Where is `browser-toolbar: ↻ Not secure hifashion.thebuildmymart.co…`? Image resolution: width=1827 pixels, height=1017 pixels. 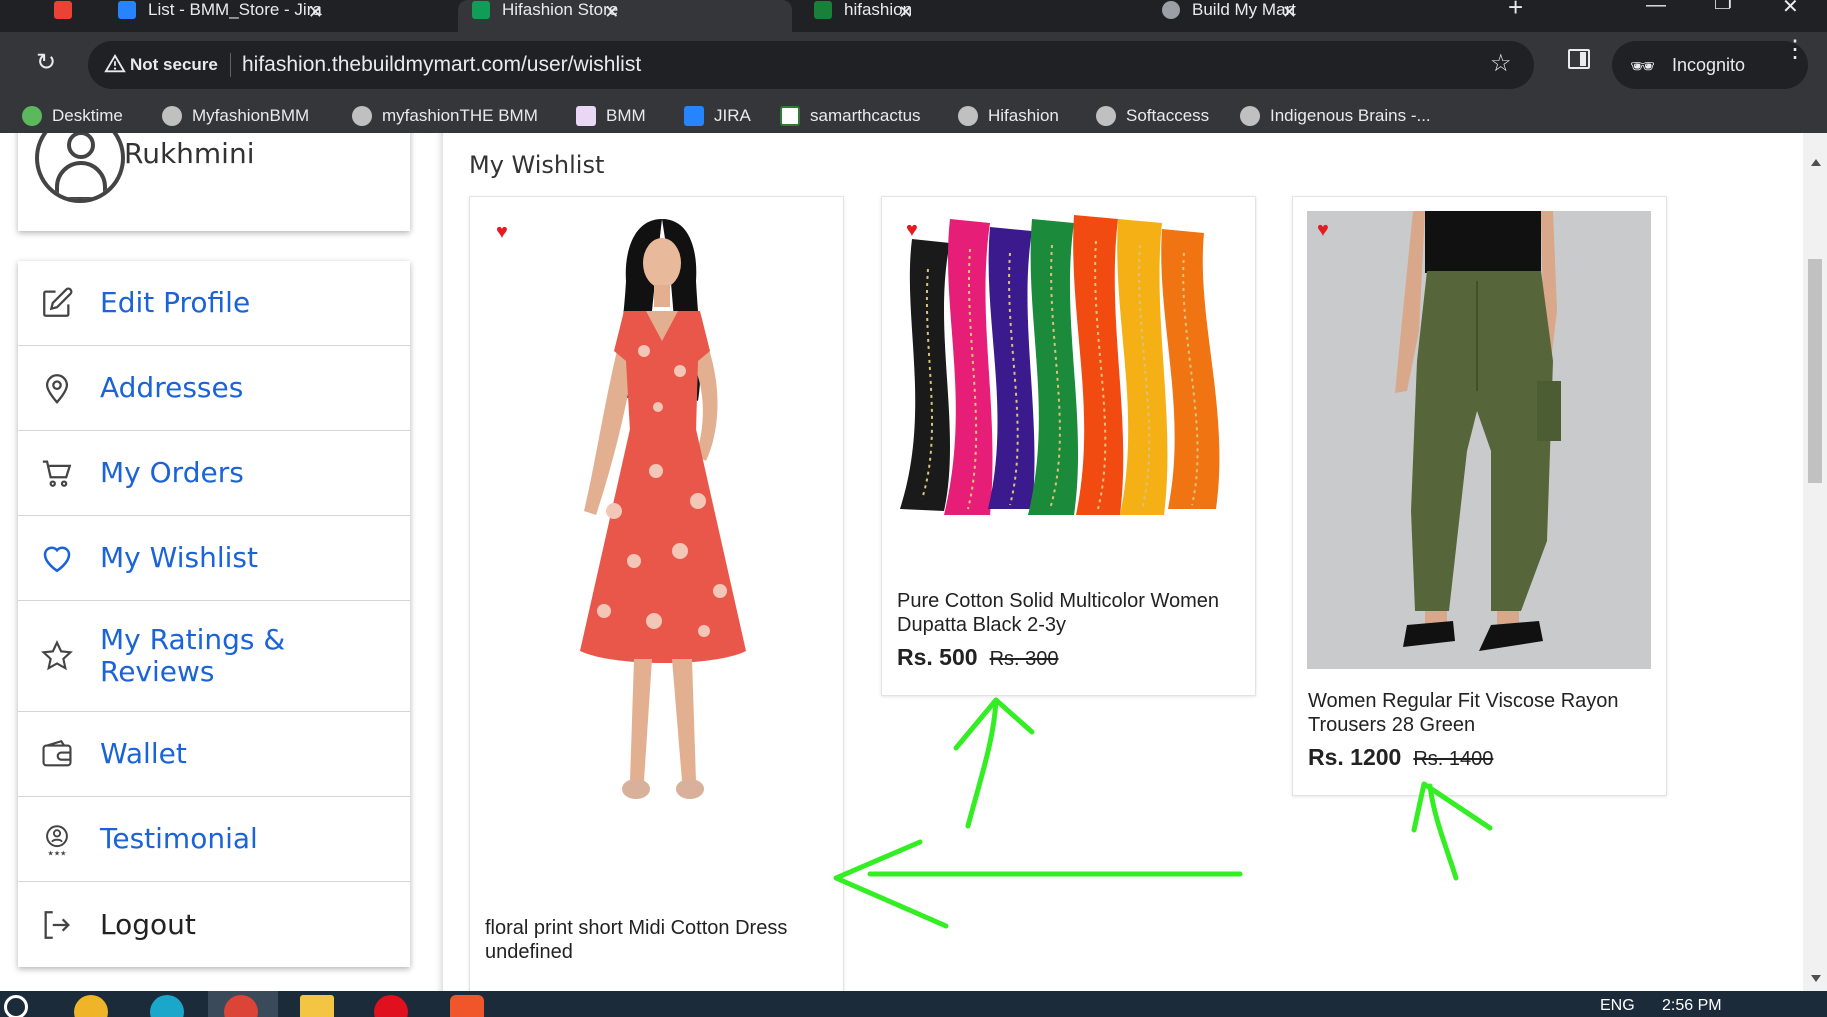 browser-toolbar: ↻ Not secure hifashion.thebuildmymart.co… is located at coordinates (913, 82).